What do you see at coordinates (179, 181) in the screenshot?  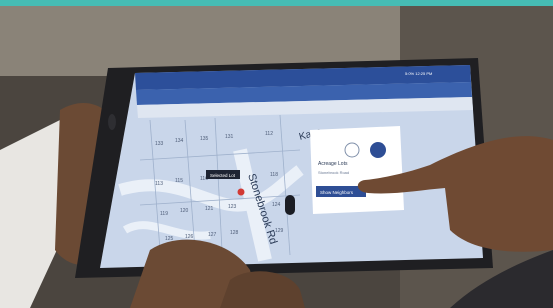 I see `lot-number: 115` at bounding box center [179, 181].